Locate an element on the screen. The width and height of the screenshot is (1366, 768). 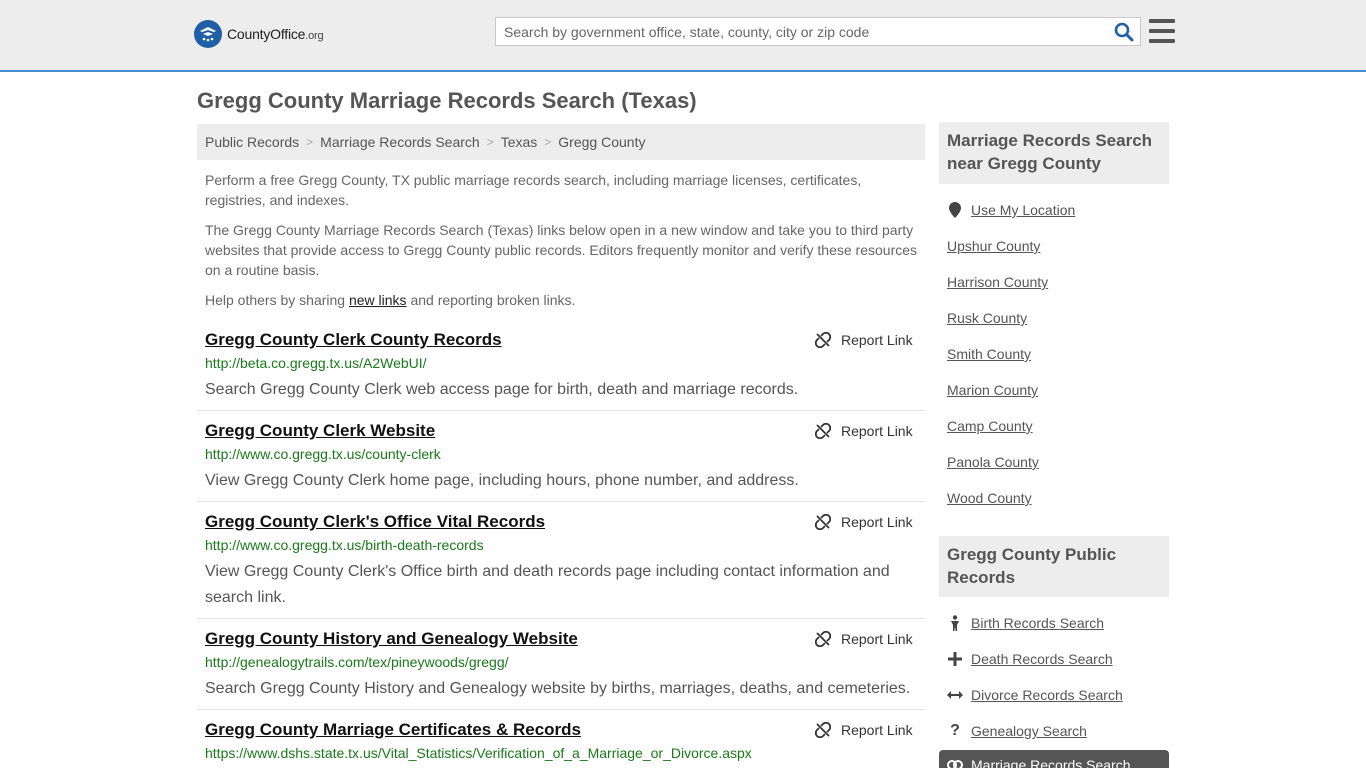
birth-records-link: Birth Records Search is located at coordinates (1025, 623).